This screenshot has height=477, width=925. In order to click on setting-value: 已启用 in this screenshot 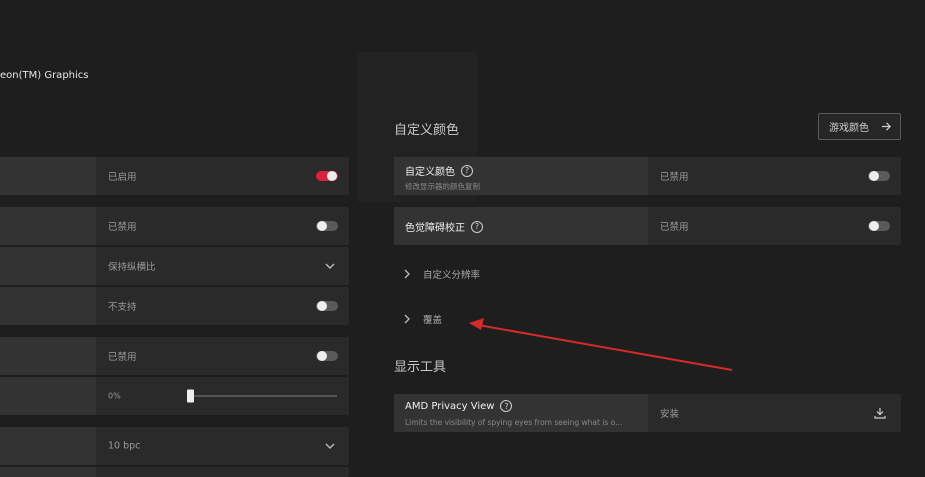, I will do `click(122, 177)`.